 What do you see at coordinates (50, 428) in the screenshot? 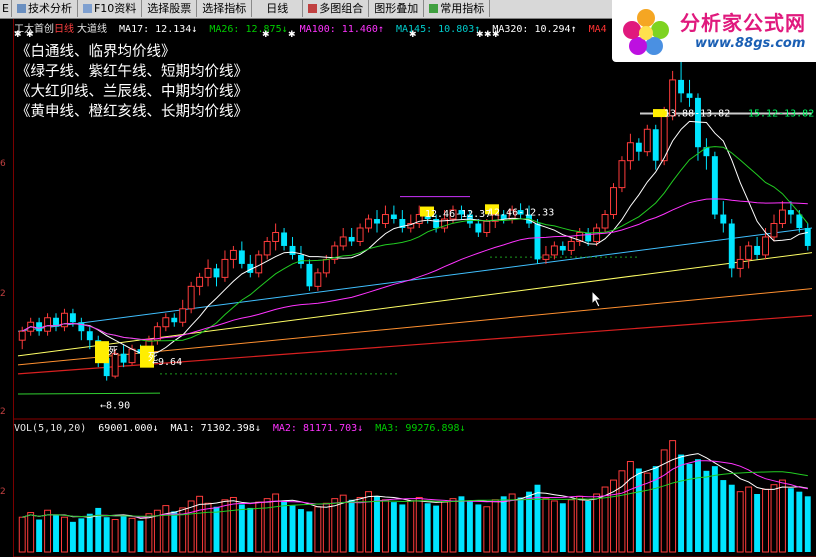
I see `volume-title: VOL(5,10,20)` at bounding box center [50, 428].